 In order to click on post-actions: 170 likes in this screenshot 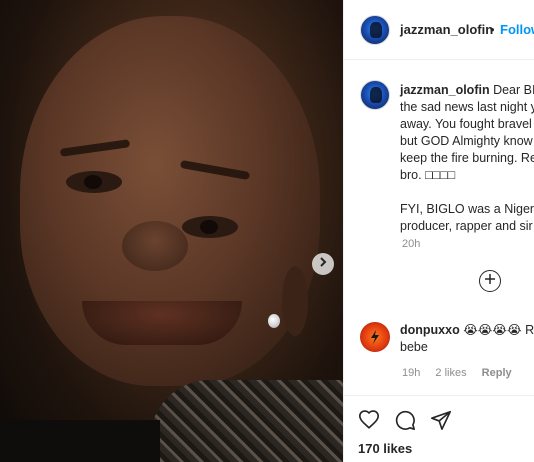, I will do `click(439, 428)`.